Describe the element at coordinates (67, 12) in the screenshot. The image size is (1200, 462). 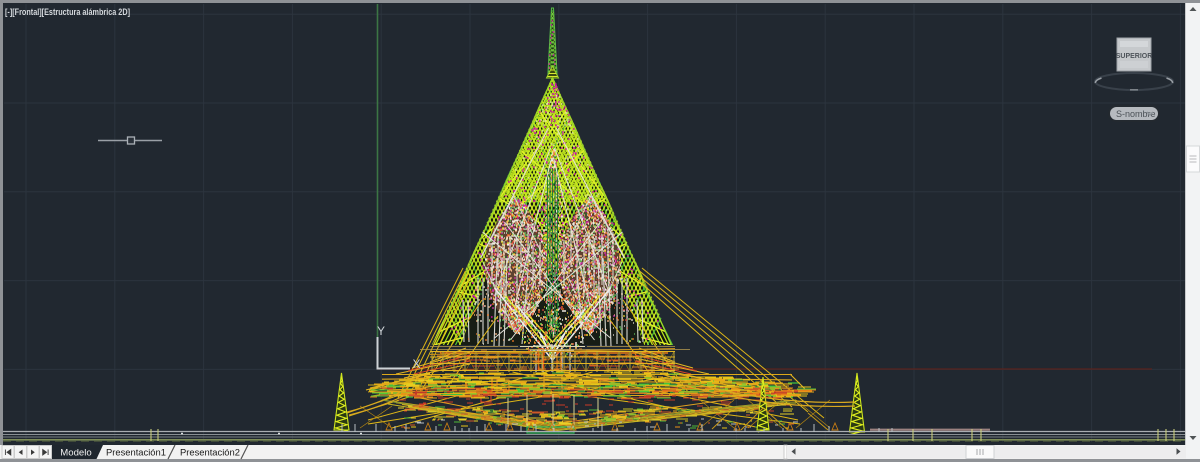
I see `svg-text:[-][Frontal][Estructura alámbr: [-][Frontal][Estructura alámbrica 2D]` at that location.